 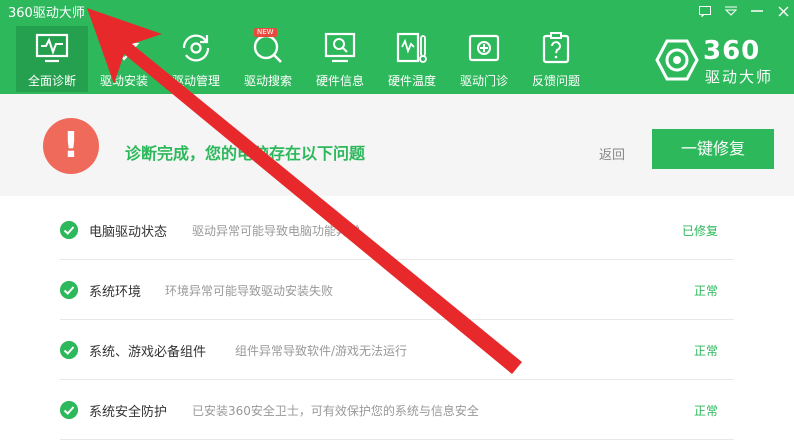 What do you see at coordinates (69, 410) in the screenshot?
I see `check-icon` at bounding box center [69, 410].